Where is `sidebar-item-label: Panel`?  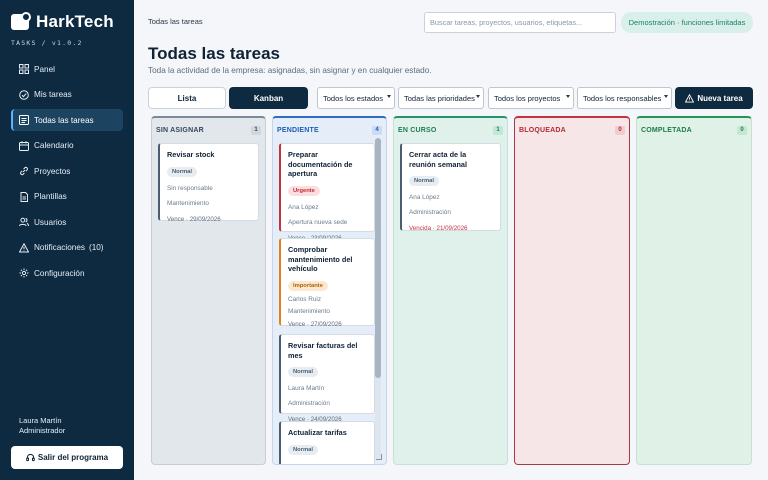
sidebar-item-label: Panel is located at coordinates (44, 69).